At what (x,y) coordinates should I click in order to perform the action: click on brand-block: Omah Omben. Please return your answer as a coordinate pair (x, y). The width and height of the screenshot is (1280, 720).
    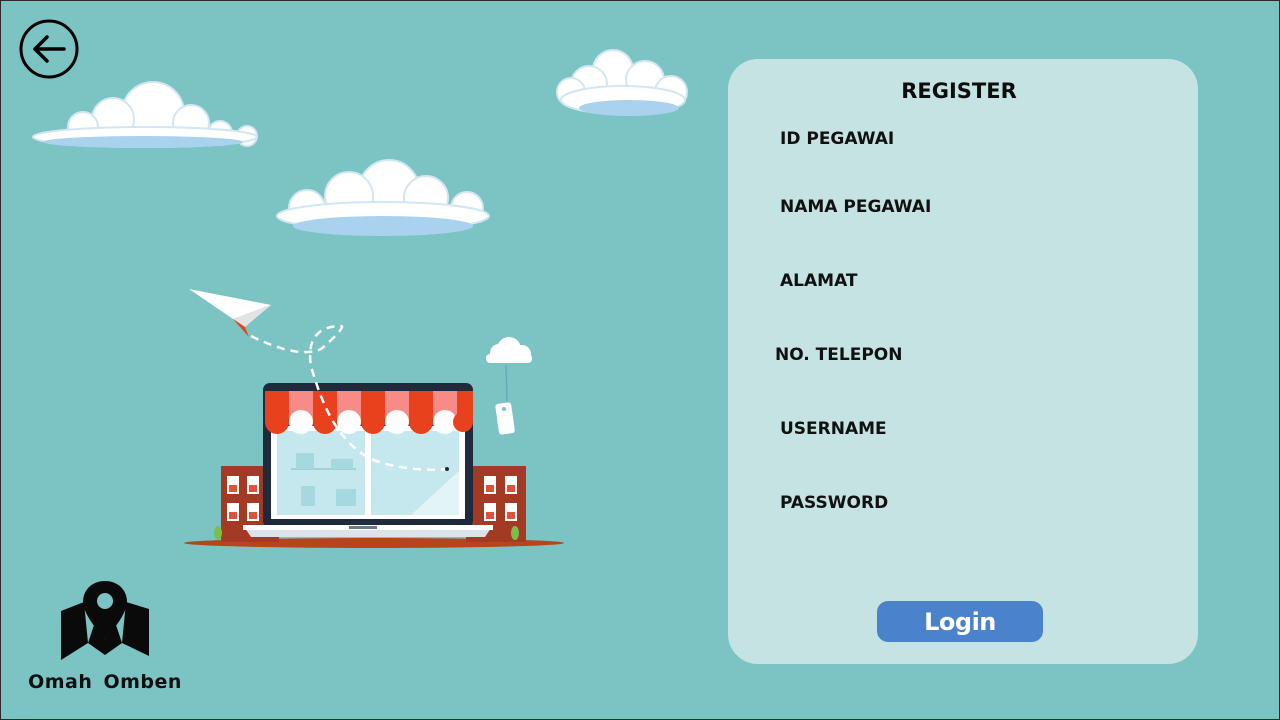
    Looking at the image, I should click on (105, 636).